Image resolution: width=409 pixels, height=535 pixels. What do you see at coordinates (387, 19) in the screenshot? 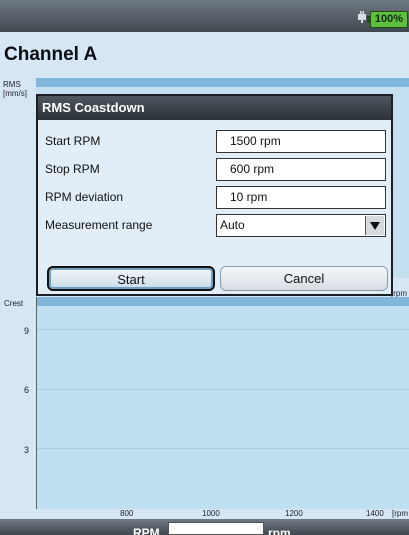
I see `battery-icon: 100%` at bounding box center [387, 19].